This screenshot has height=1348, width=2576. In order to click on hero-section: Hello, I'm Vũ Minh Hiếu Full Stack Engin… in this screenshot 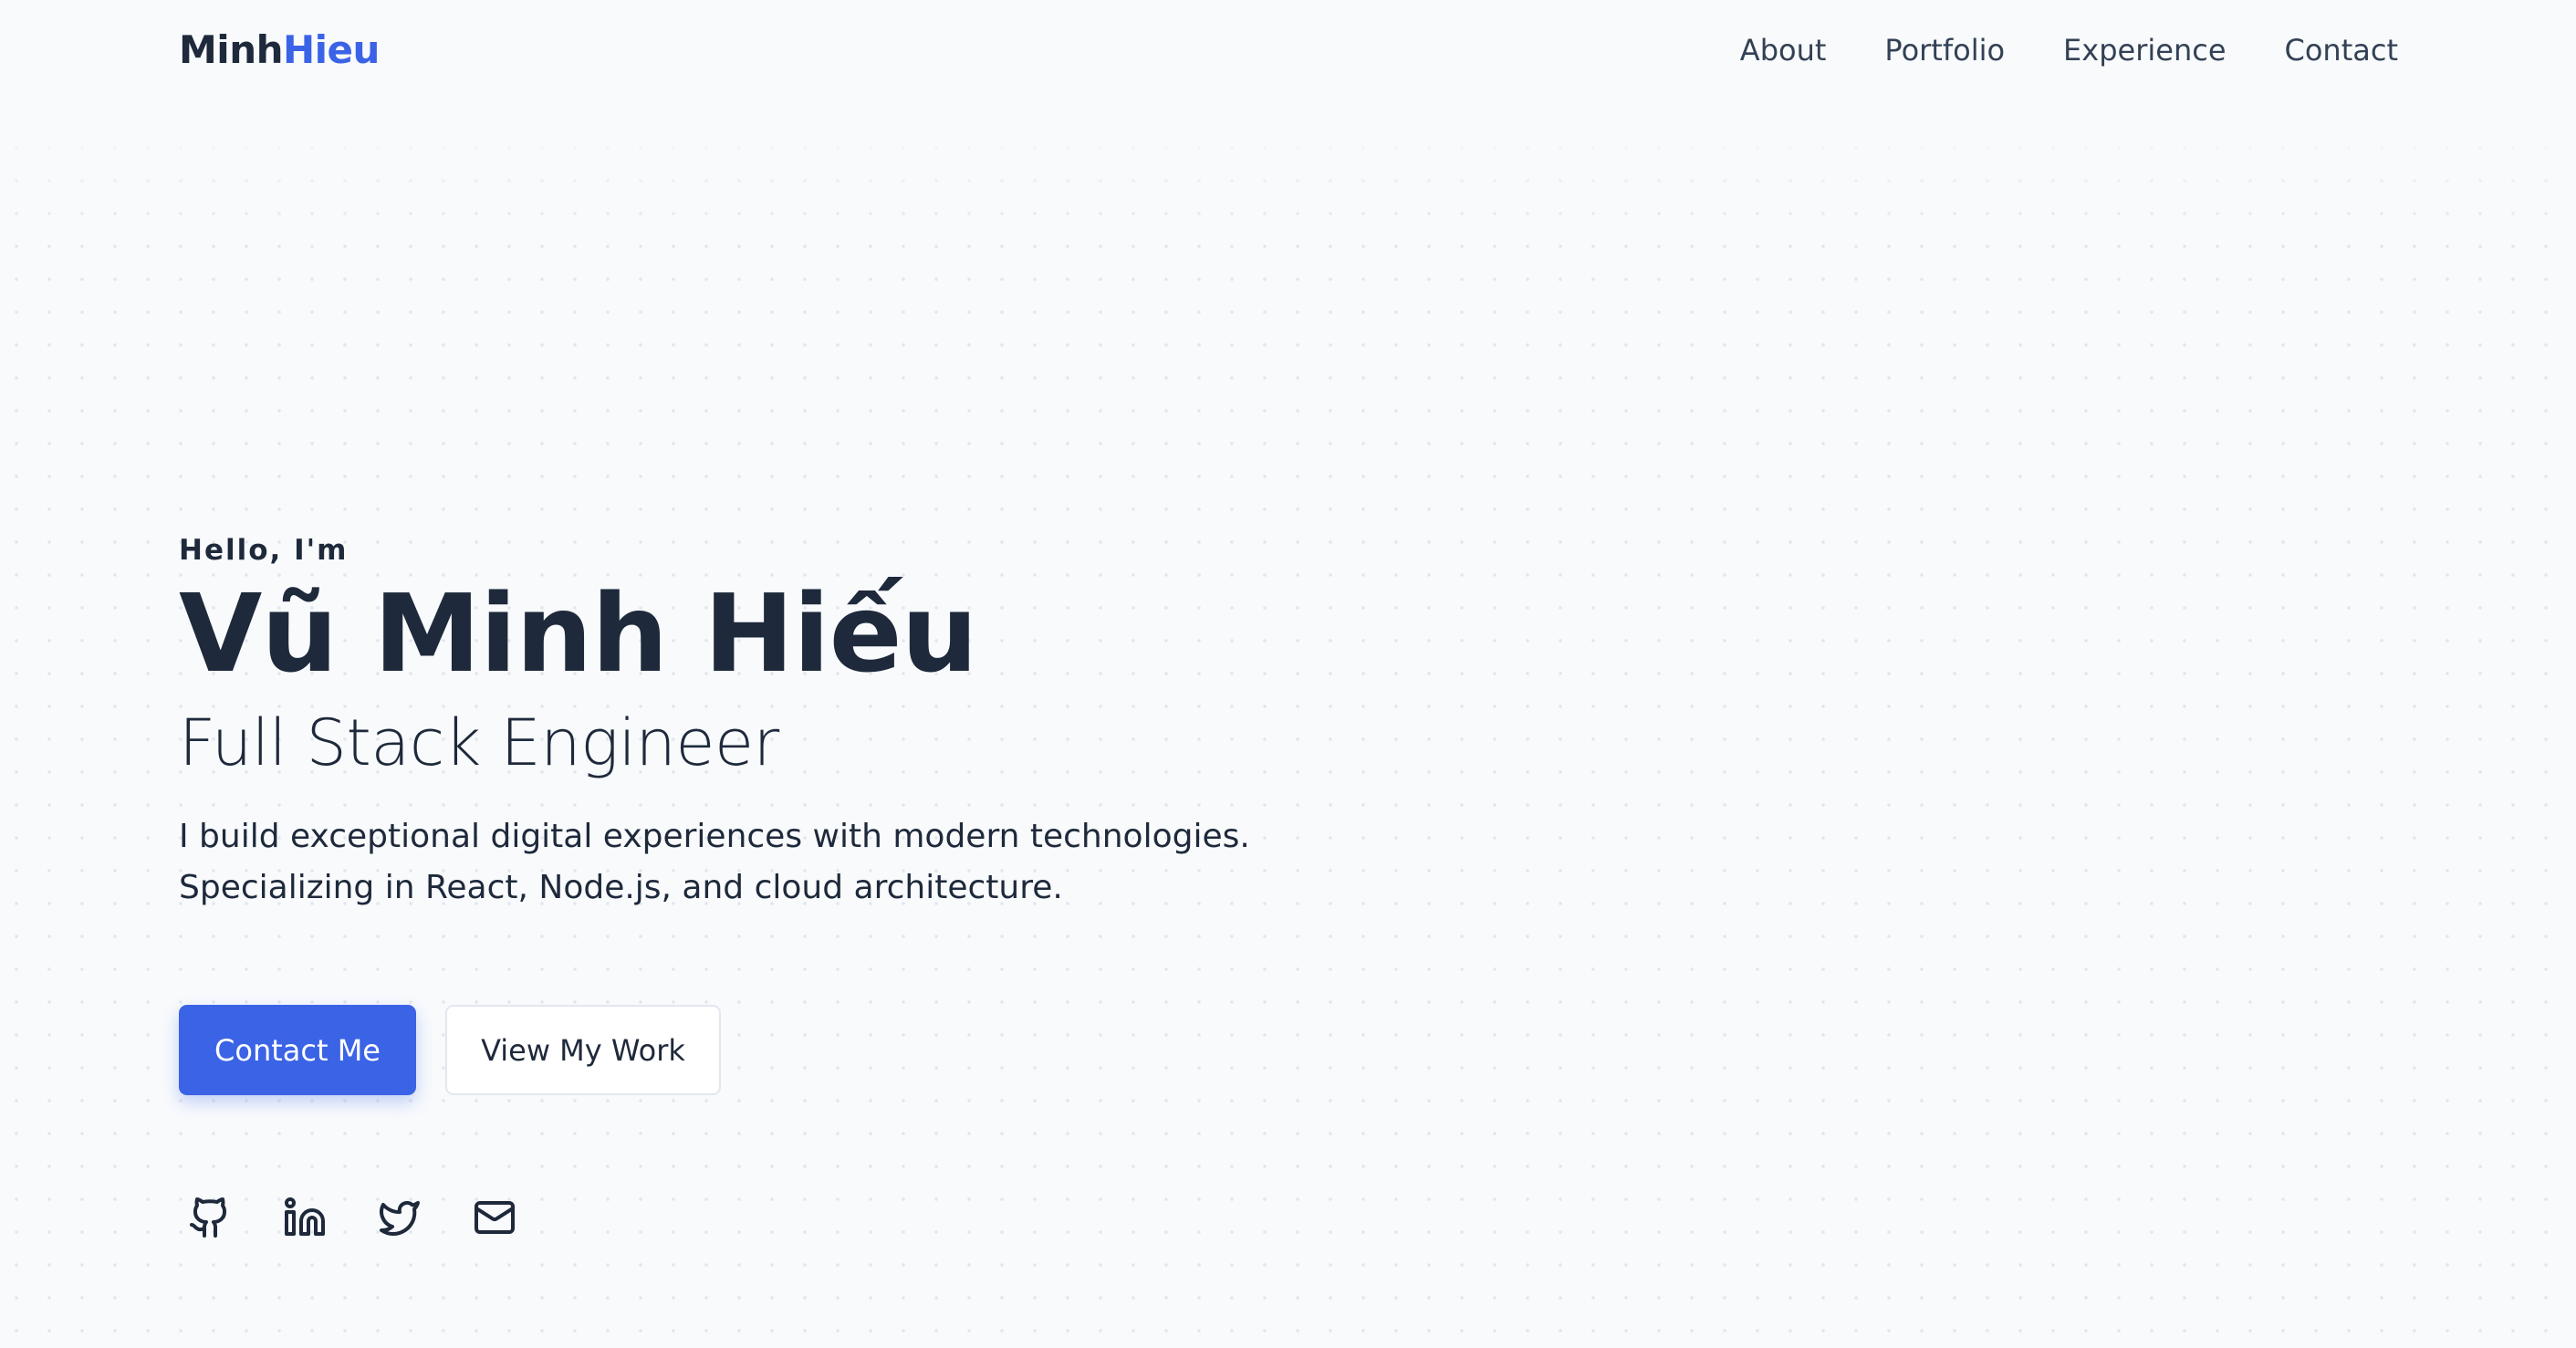, I will do `click(714, 724)`.